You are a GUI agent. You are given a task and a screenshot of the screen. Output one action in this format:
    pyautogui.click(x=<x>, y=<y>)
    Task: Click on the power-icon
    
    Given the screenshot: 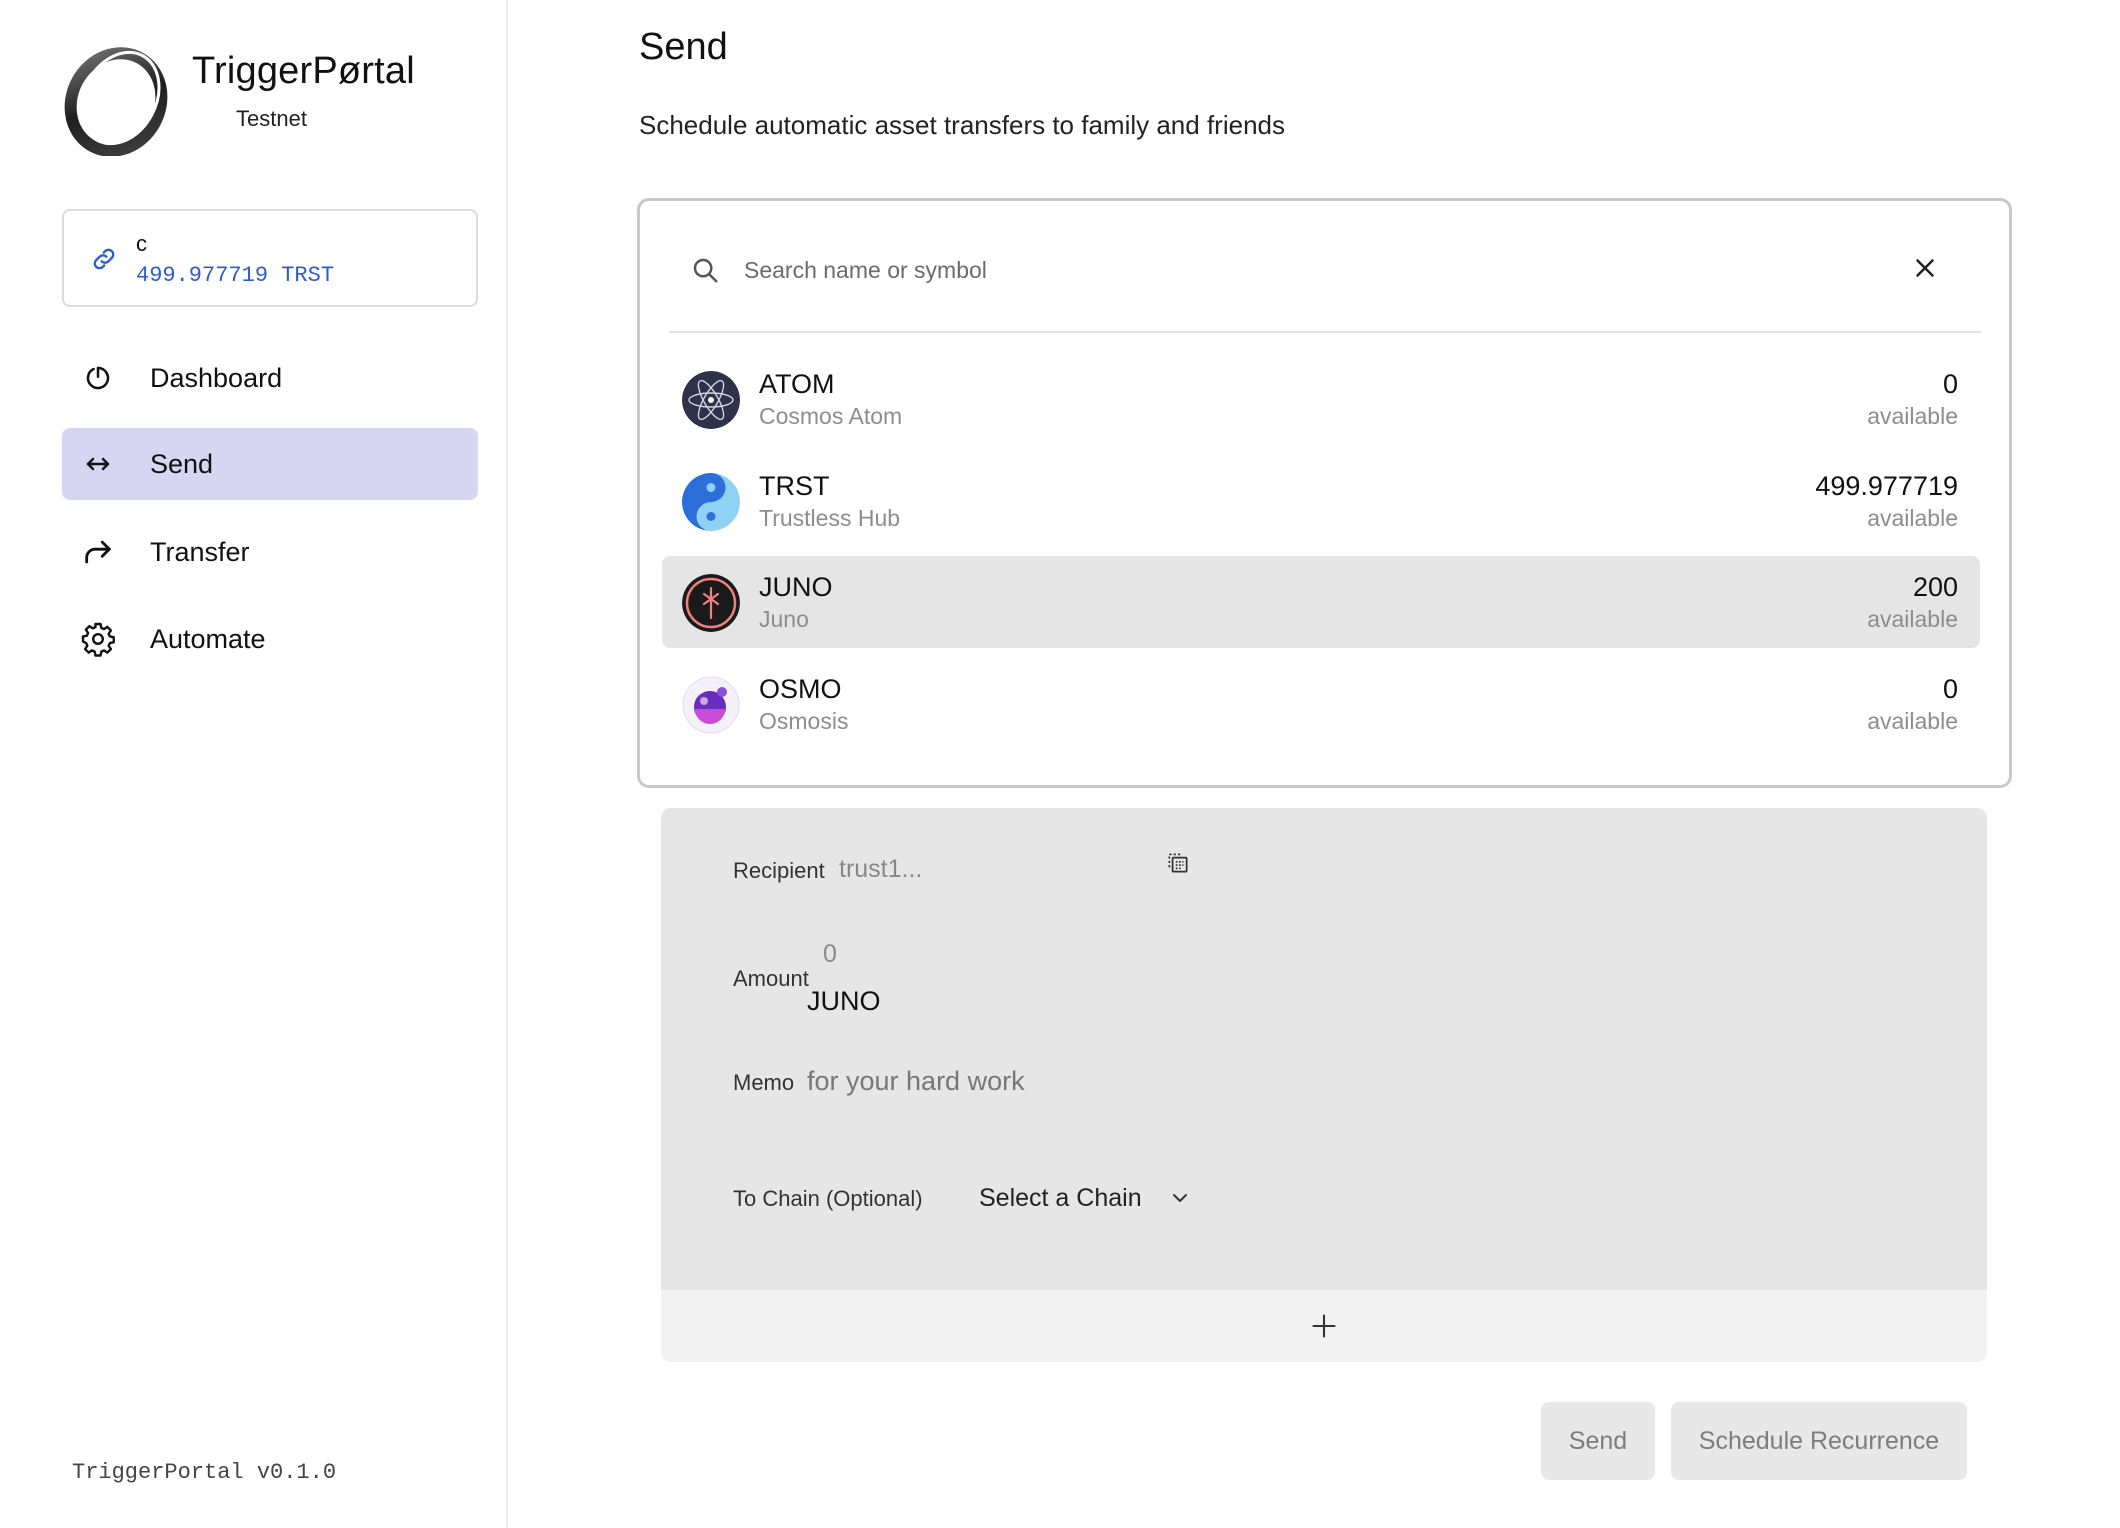 What is the action you would take?
    pyautogui.click(x=98, y=378)
    